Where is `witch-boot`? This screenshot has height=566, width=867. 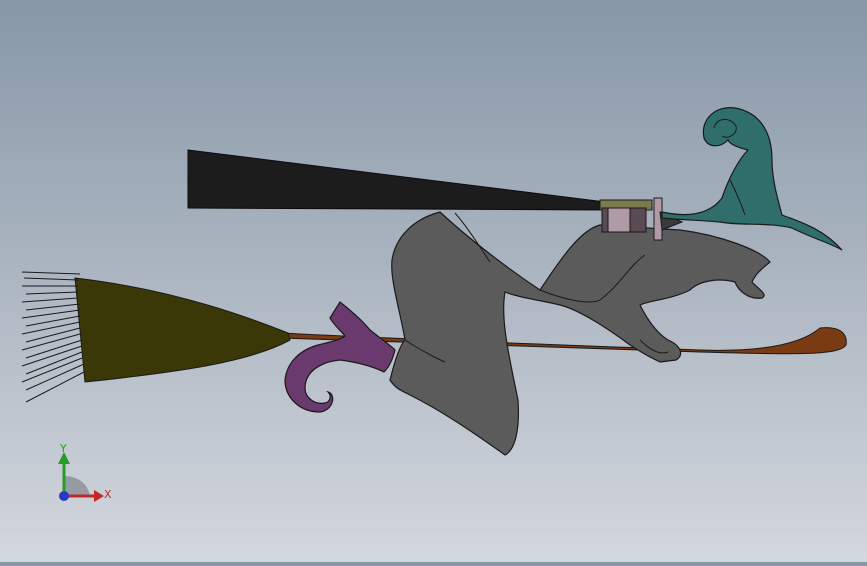
witch-boot is located at coordinates (340, 357).